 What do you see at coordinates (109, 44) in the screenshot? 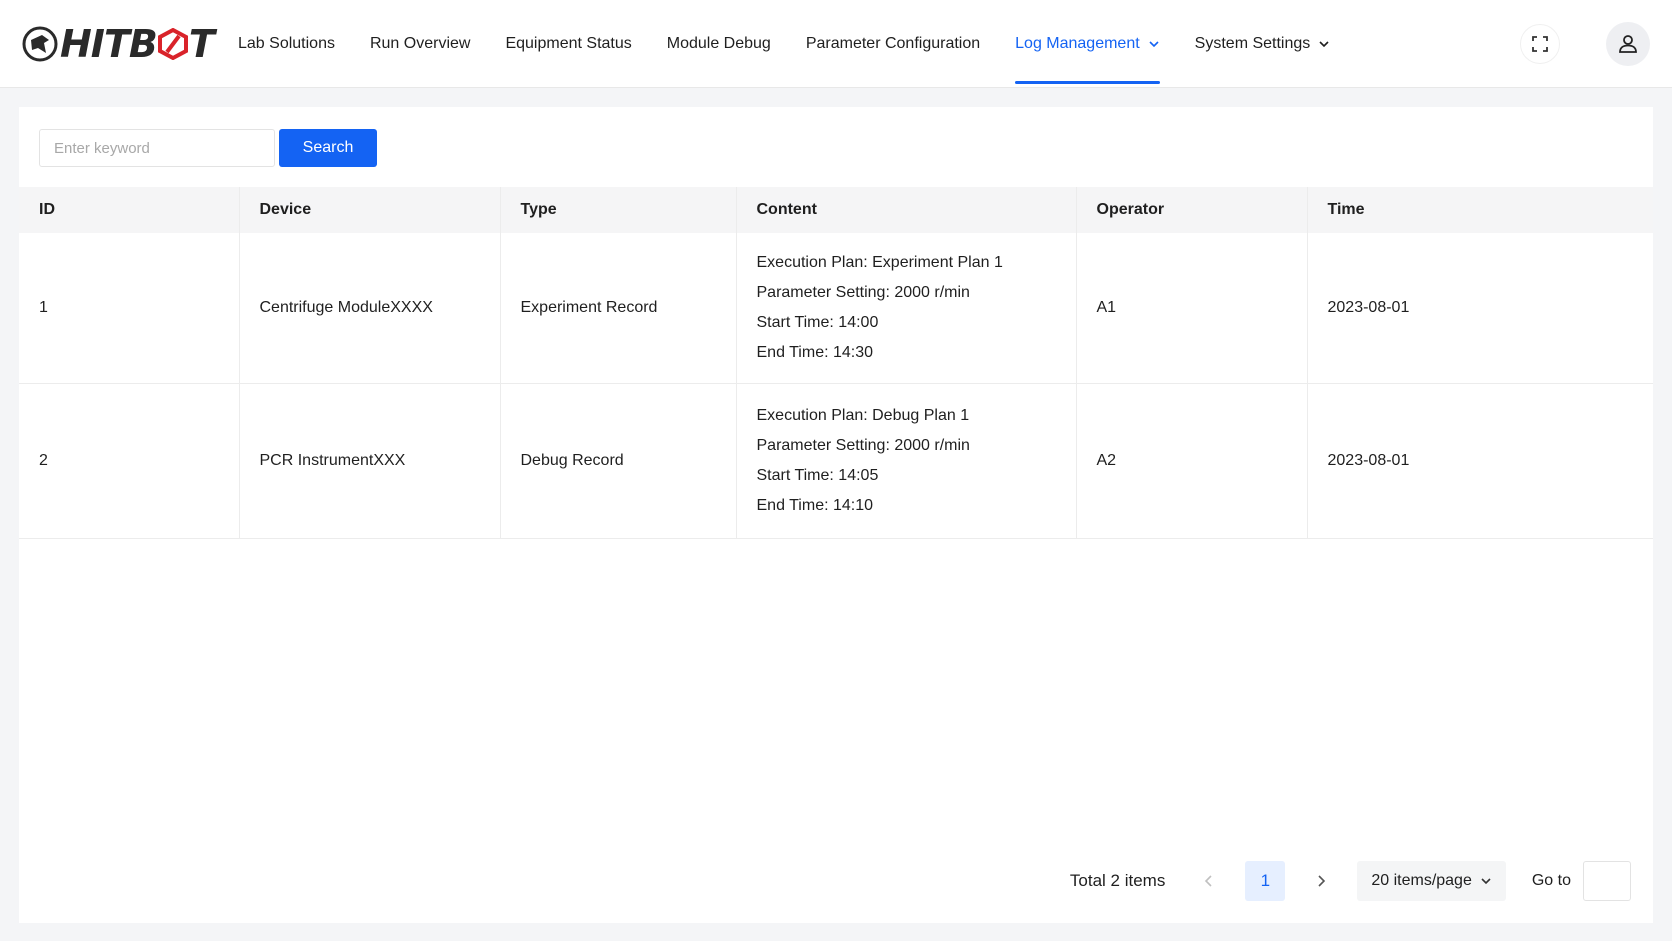
I see `logo-text-left: HITB` at bounding box center [109, 44].